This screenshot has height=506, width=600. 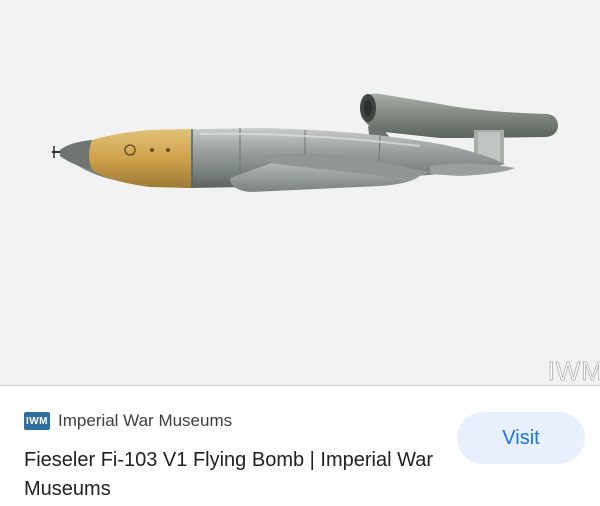 What do you see at coordinates (145, 420) in the screenshot?
I see `source-name: Imperial War Museums` at bounding box center [145, 420].